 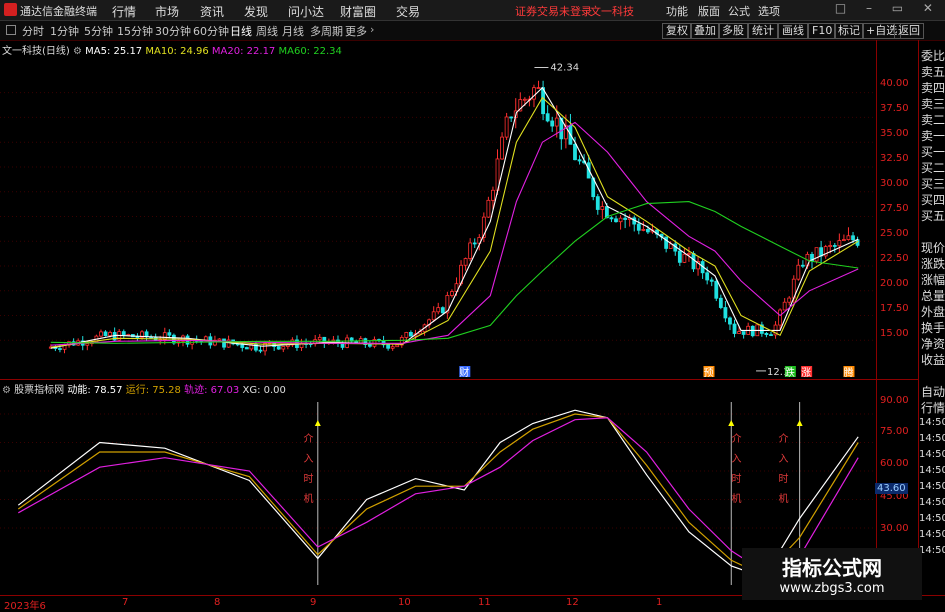 I want to click on menu-banmian: 版面, so click(x=709, y=11).